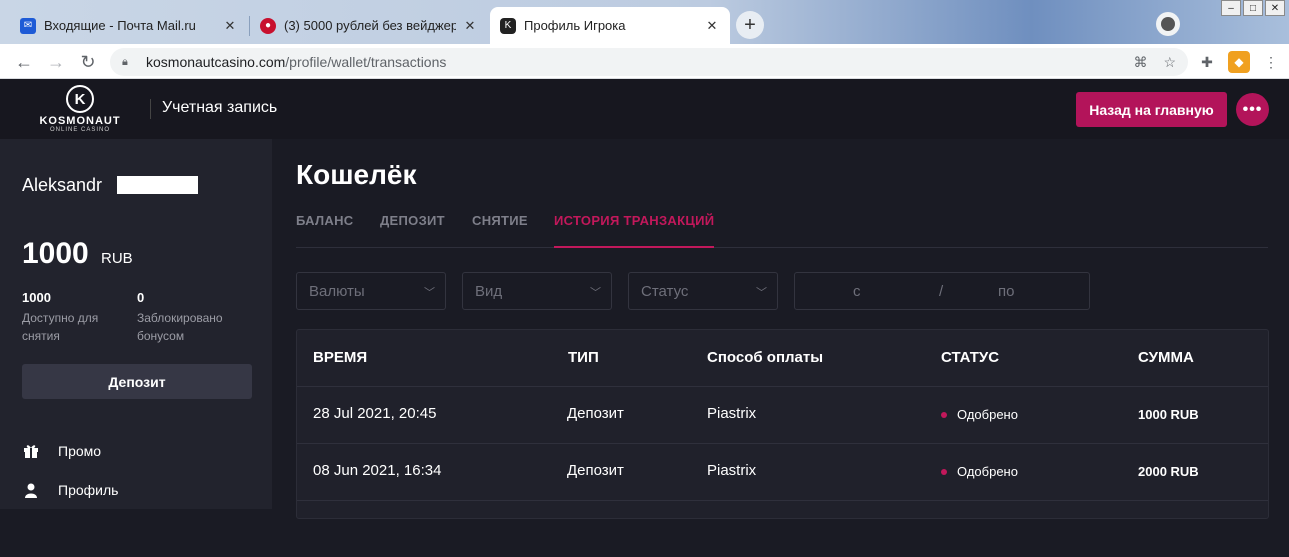  Describe the element at coordinates (31, 490) in the screenshot. I see `user-icon` at that location.